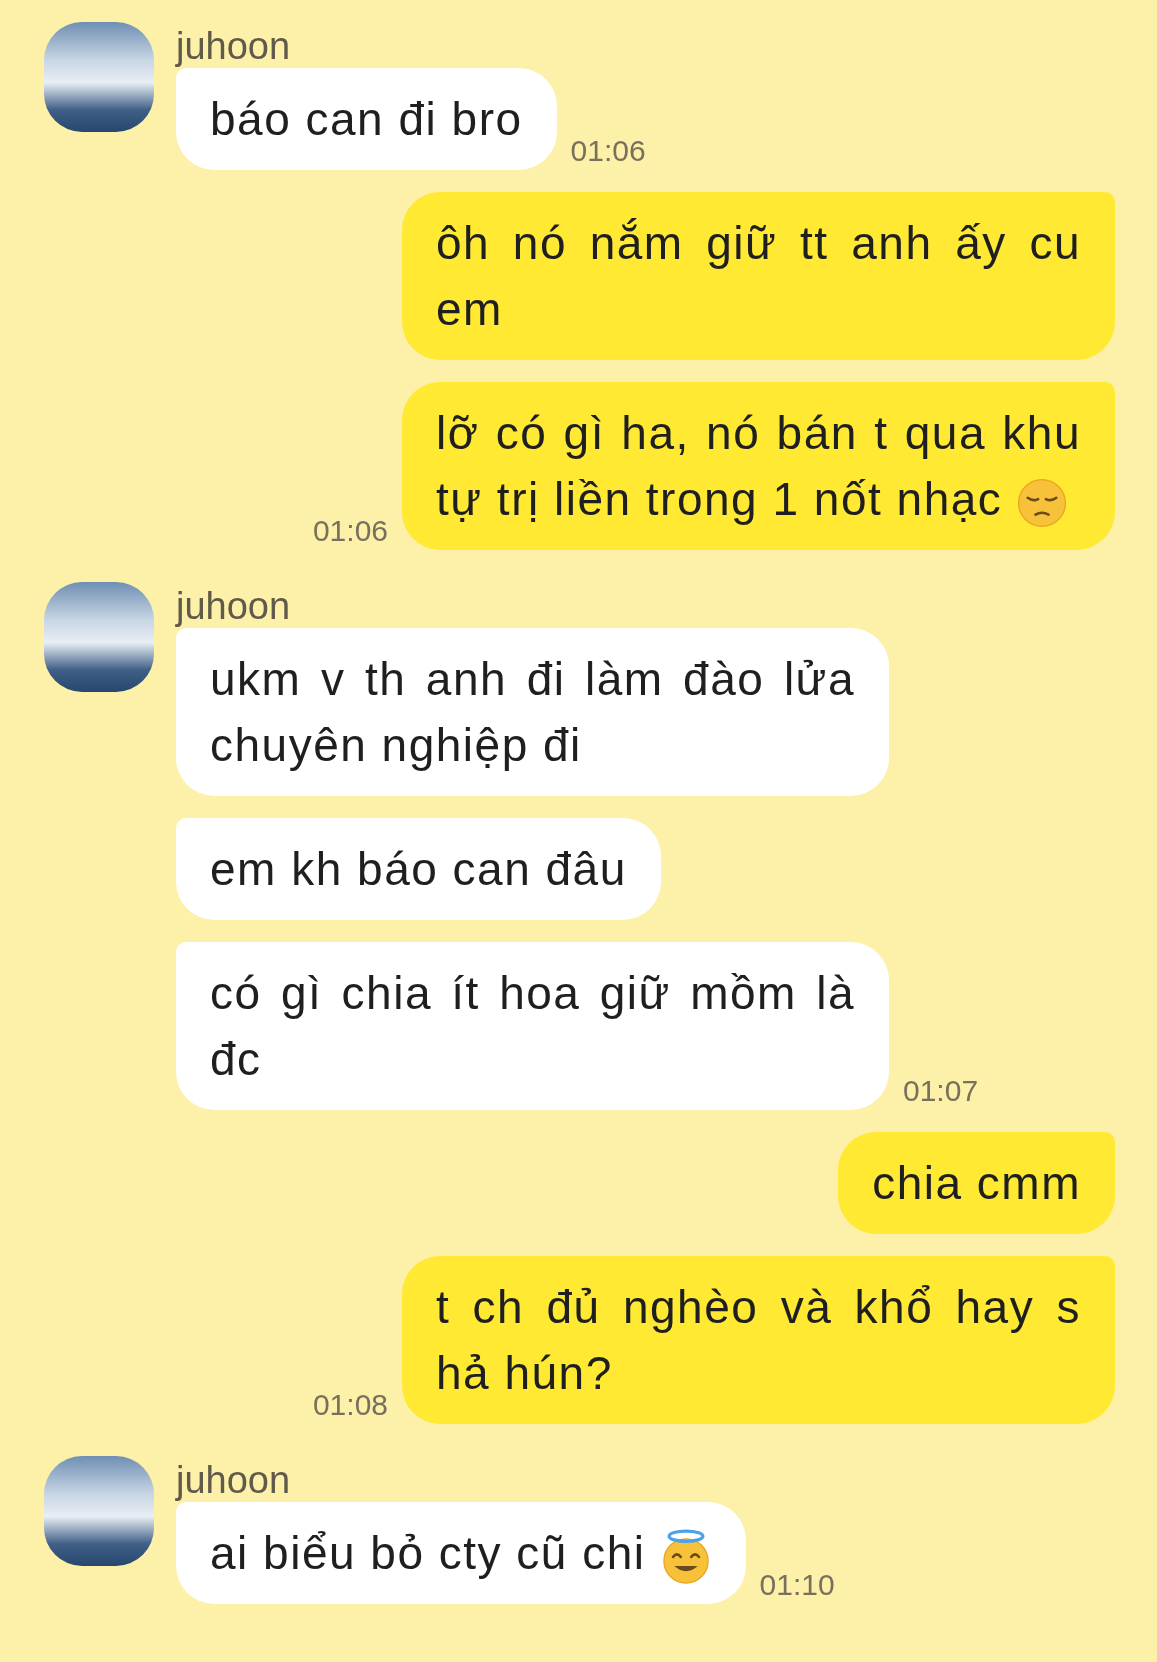  I want to click on message-bubble: lỡ có gì ha, nó bán t qua khu tự trị liền trong 1 nốt nhạc, so click(758, 466).